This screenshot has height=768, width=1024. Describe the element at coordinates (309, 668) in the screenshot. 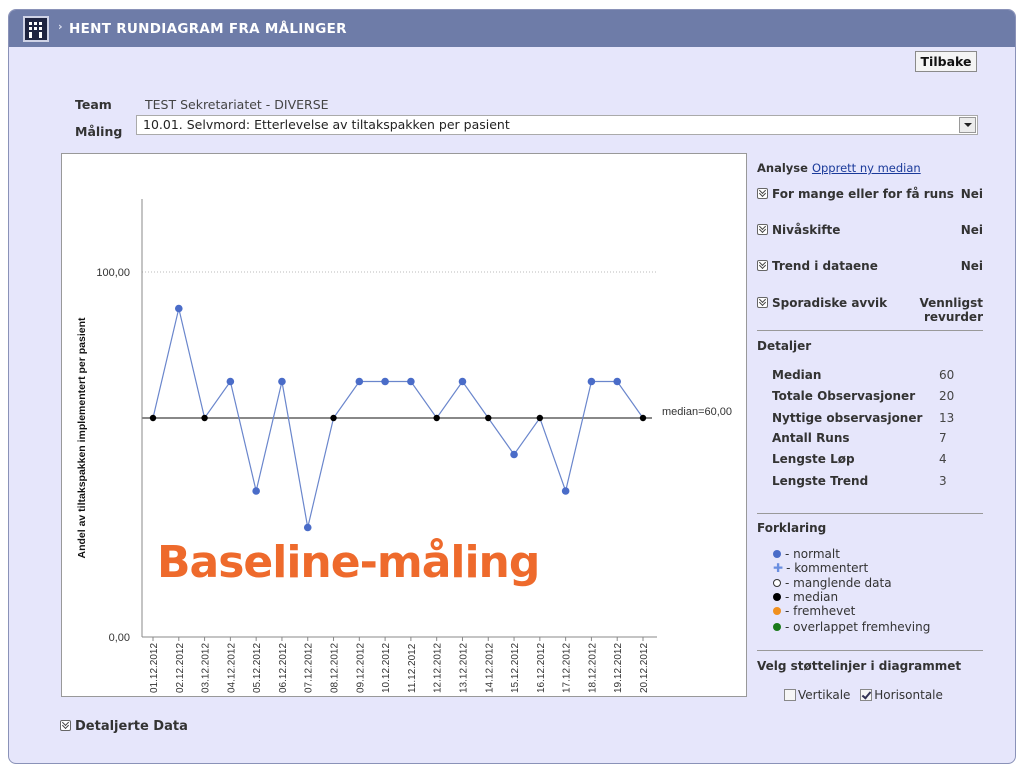

I see `x-tick-label: 07.12.2012` at that location.